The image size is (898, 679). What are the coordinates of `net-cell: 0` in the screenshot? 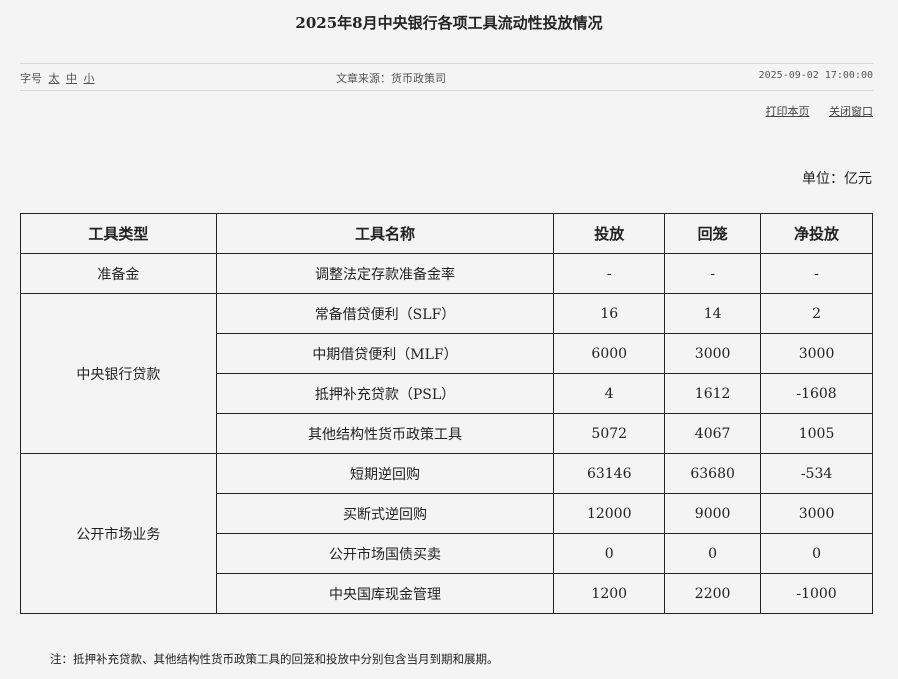 It's located at (816, 553).